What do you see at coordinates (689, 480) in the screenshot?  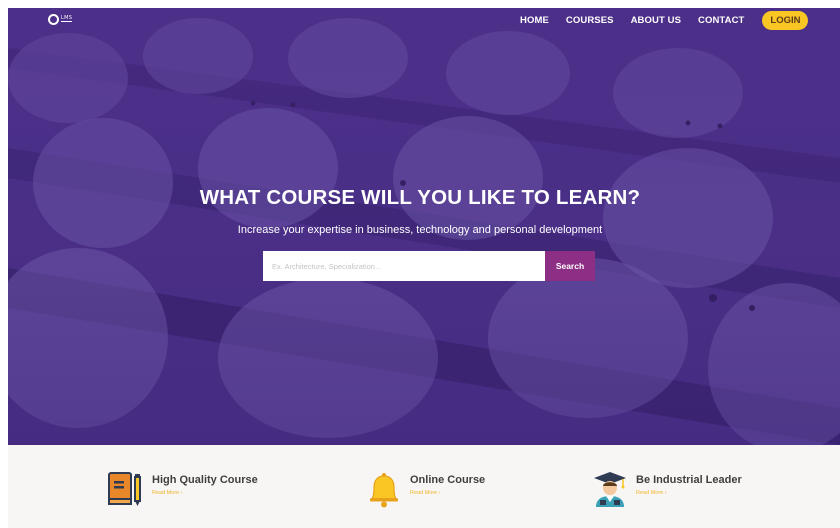 I see `feature-title: Be Industrial Leader` at bounding box center [689, 480].